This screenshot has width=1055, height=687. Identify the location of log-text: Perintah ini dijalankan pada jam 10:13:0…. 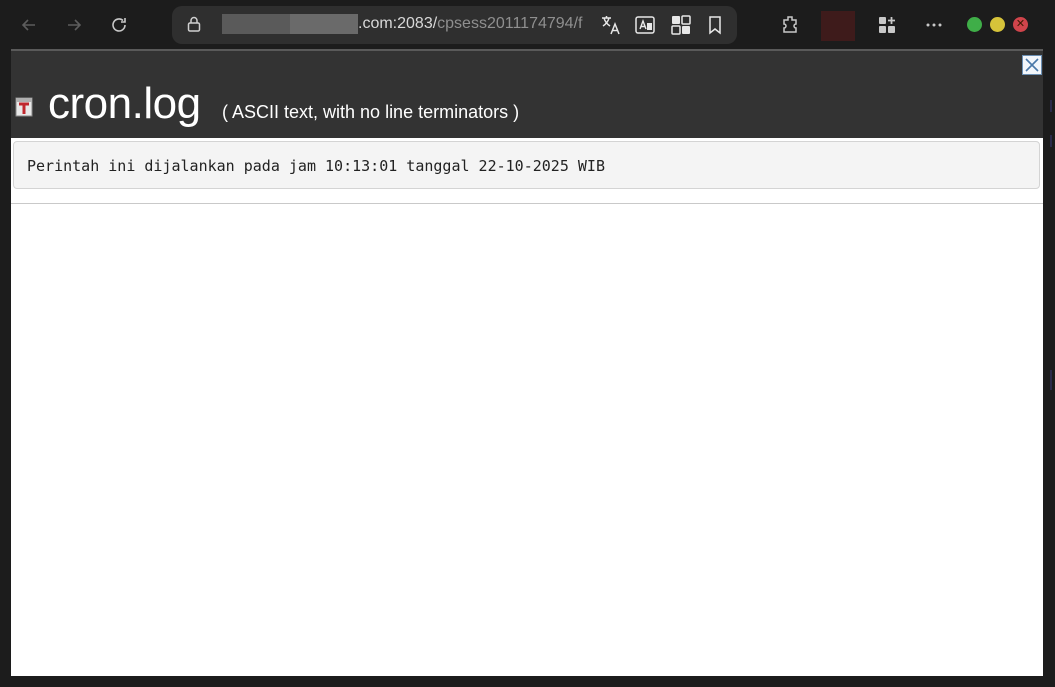
(316, 166).